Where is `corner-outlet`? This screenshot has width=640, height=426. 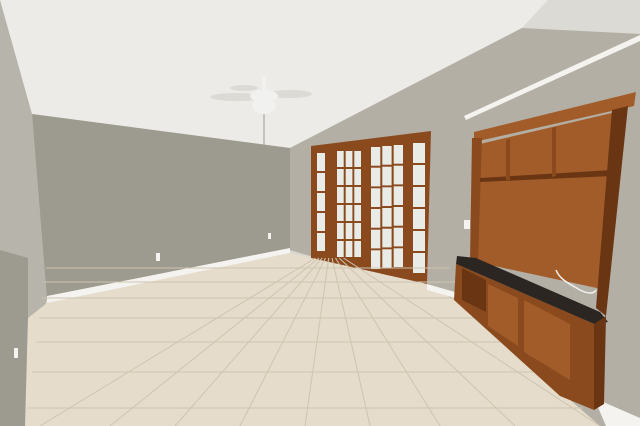 corner-outlet is located at coordinates (269, 236).